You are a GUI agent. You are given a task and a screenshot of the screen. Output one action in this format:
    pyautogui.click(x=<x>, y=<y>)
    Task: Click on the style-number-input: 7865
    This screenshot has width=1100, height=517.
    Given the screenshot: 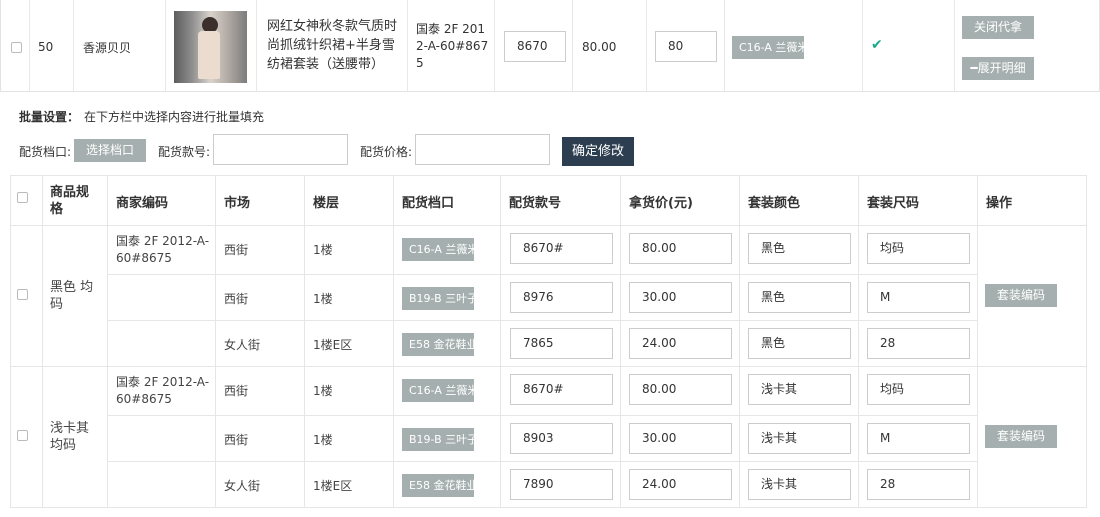 What is the action you would take?
    pyautogui.click(x=561, y=343)
    